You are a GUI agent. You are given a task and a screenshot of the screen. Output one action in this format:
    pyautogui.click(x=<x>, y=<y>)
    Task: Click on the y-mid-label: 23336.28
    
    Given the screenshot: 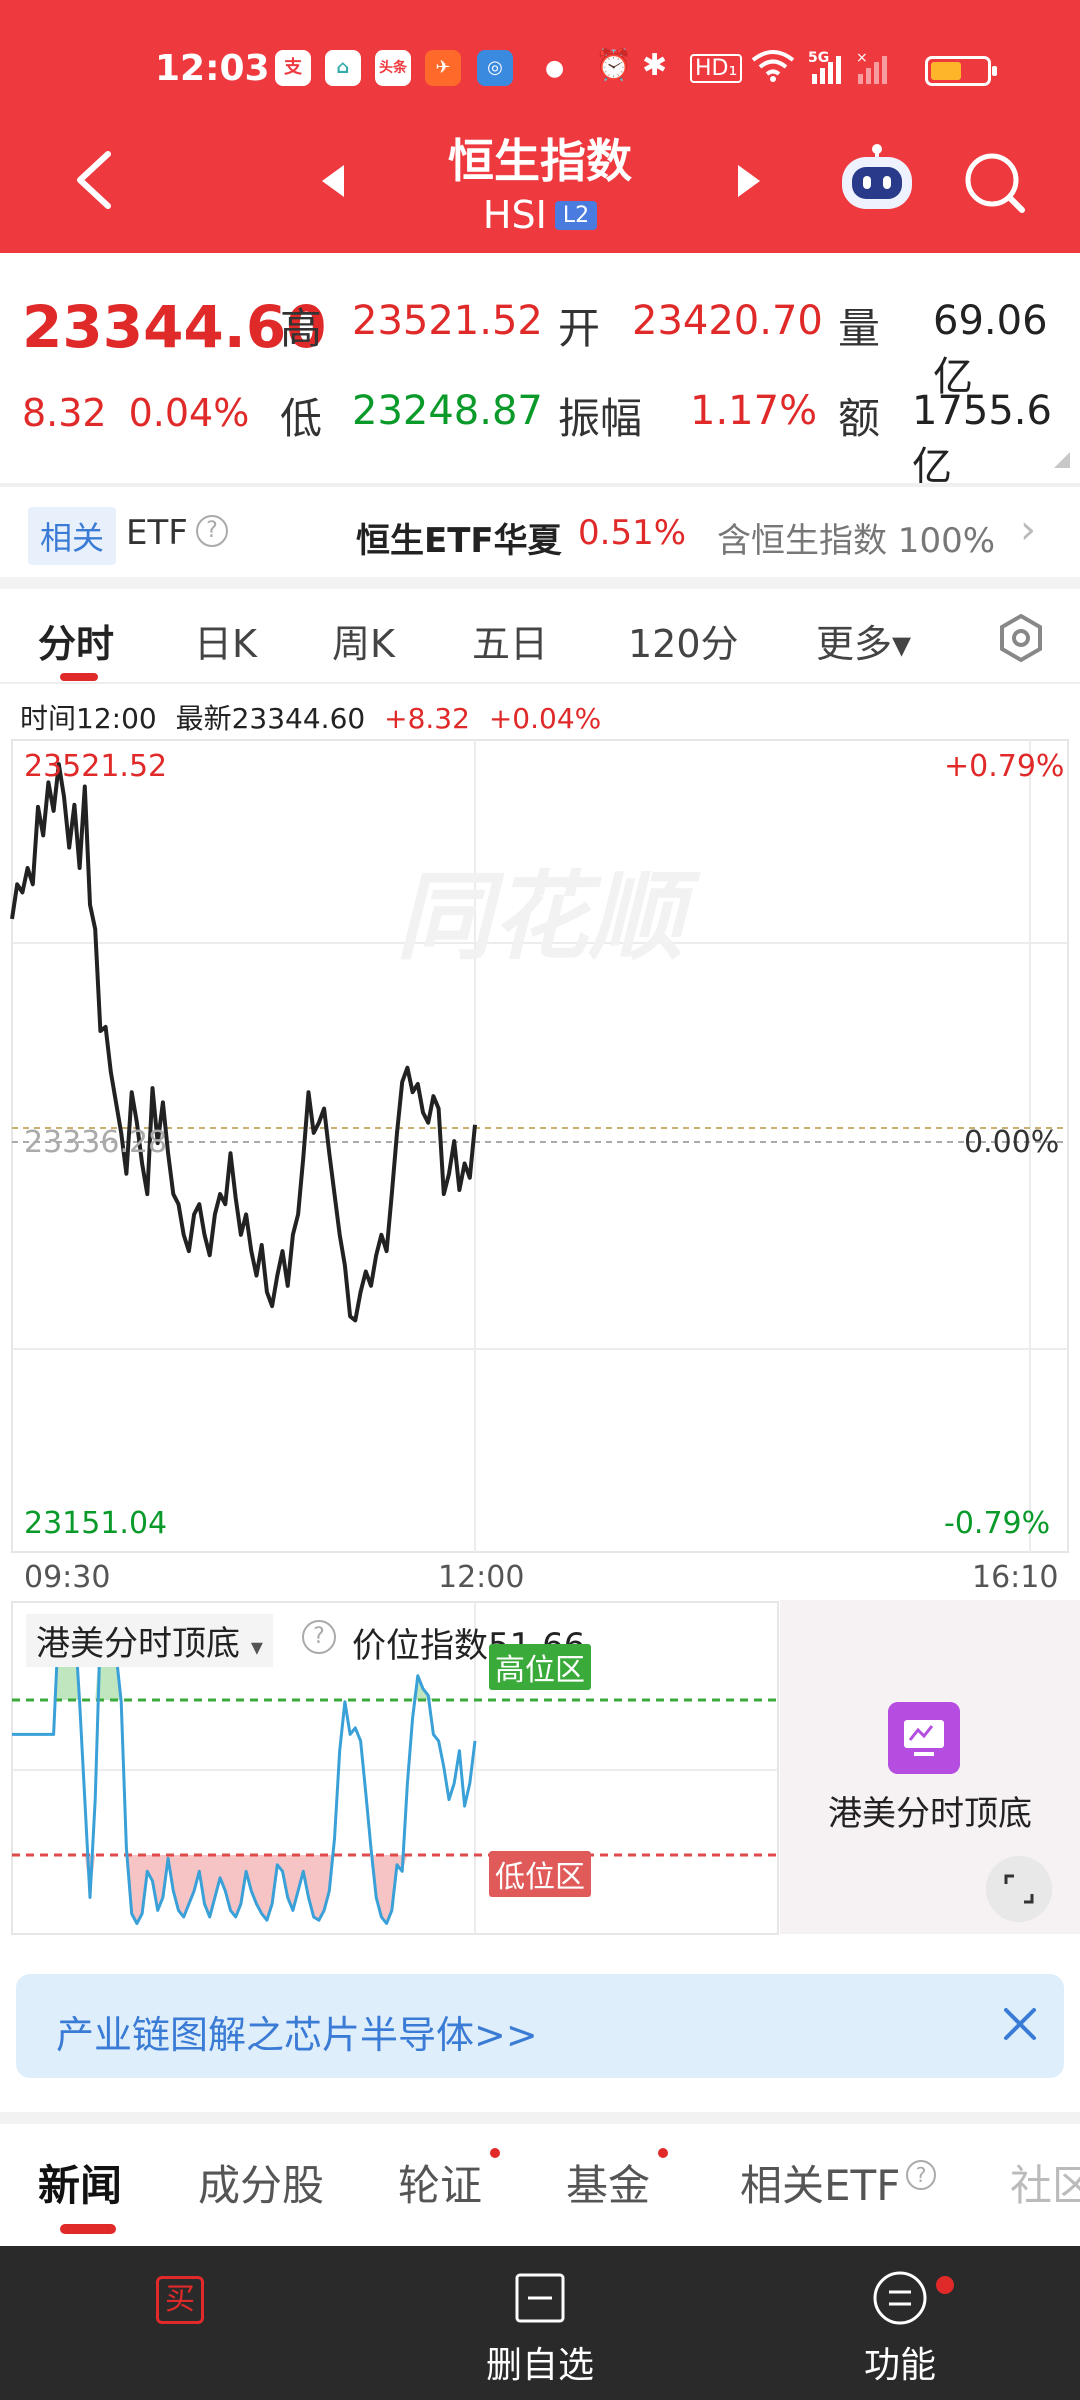 What is the action you would take?
    pyautogui.click(x=96, y=1142)
    